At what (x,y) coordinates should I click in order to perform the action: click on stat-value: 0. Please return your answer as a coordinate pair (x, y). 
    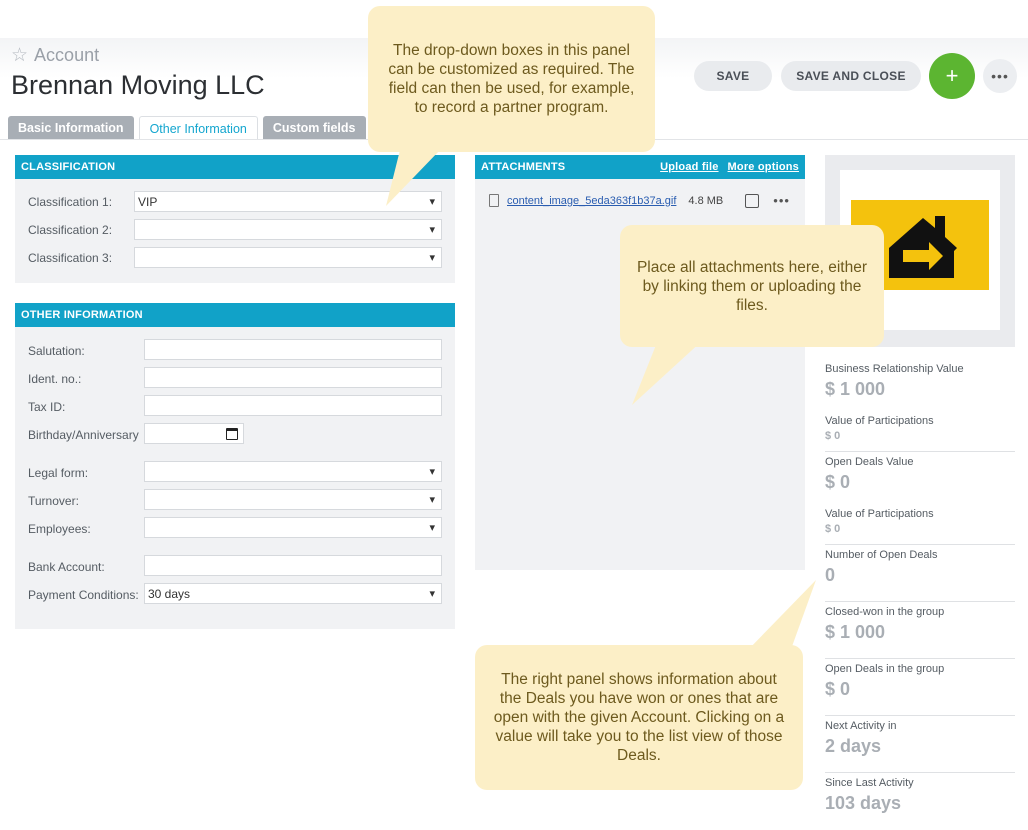
    Looking at the image, I should click on (920, 575).